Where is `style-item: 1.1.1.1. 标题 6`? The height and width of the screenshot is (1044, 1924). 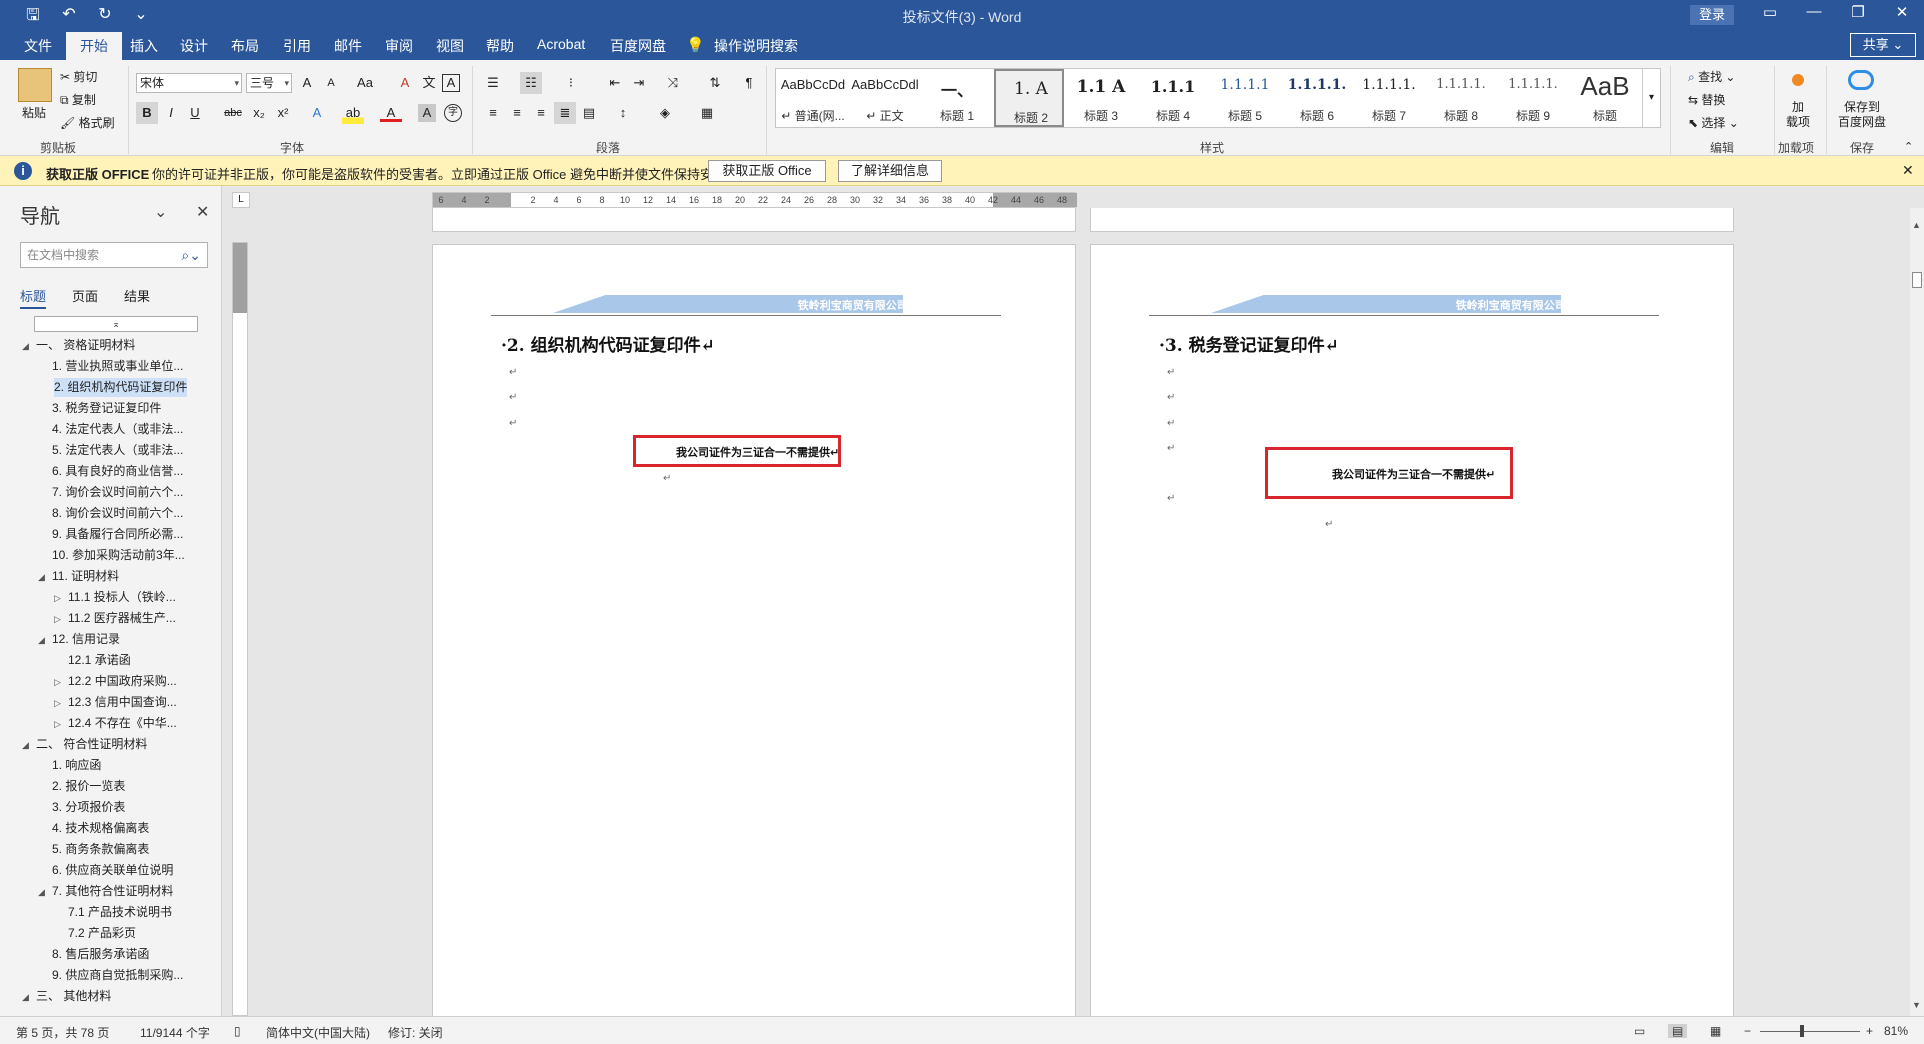 style-item: 1.1.1.1. 标题 6 is located at coordinates (1317, 98).